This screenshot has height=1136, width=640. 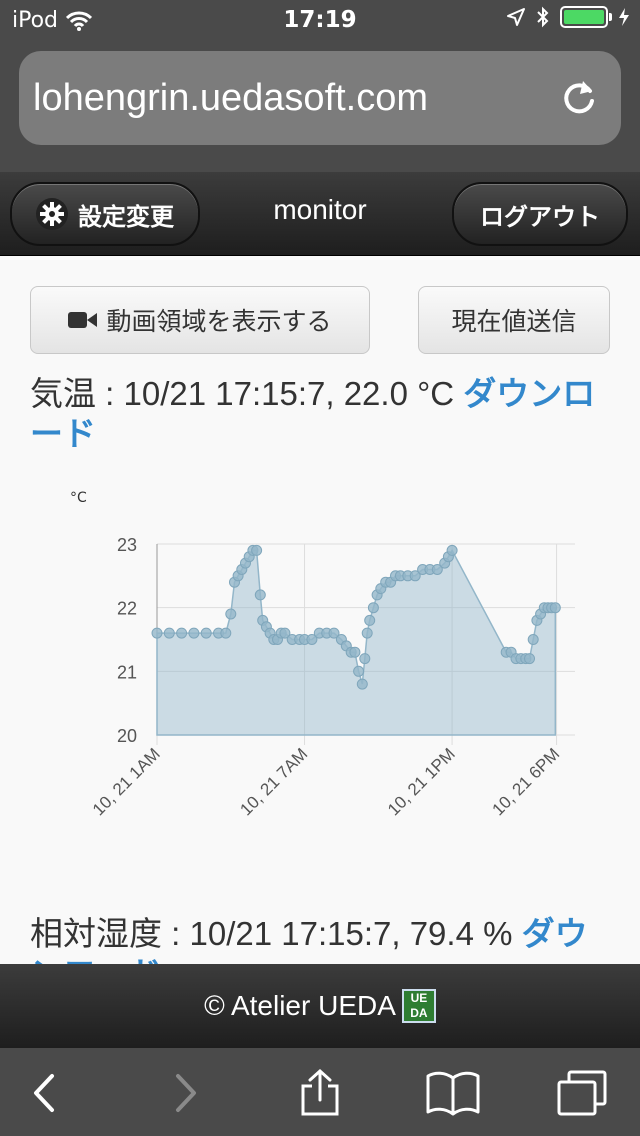 What do you see at coordinates (273, 781) in the screenshot?
I see `x-tick-label: 10, 21 7AM` at bounding box center [273, 781].